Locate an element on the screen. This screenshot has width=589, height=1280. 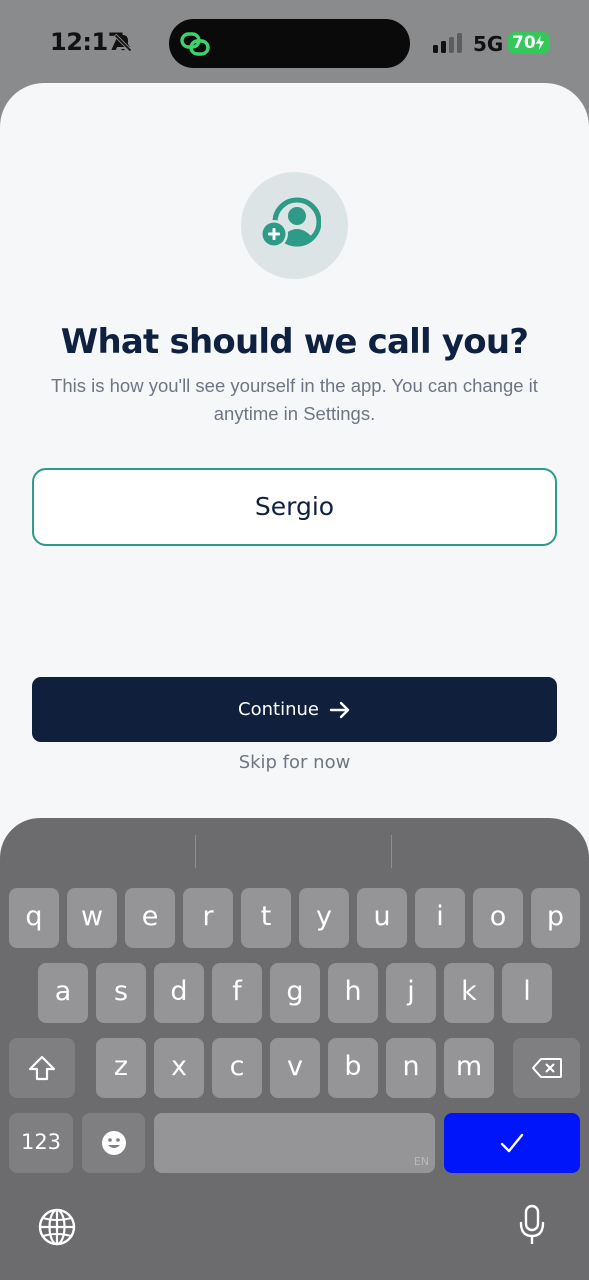
key-u: u is located at coordinates (382, 918).